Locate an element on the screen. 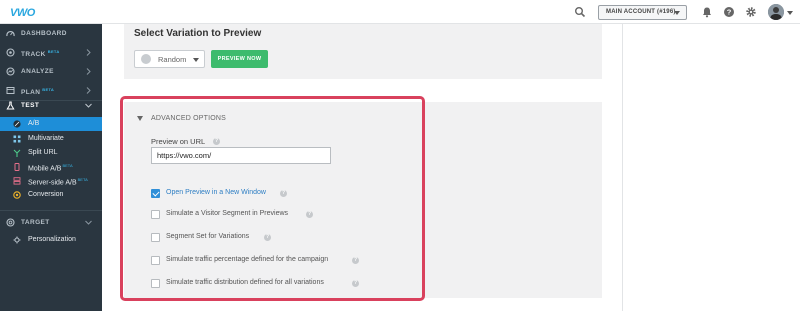  sidebar-item-label: Server-side A/BBETA is located at coordinates (58, 182).